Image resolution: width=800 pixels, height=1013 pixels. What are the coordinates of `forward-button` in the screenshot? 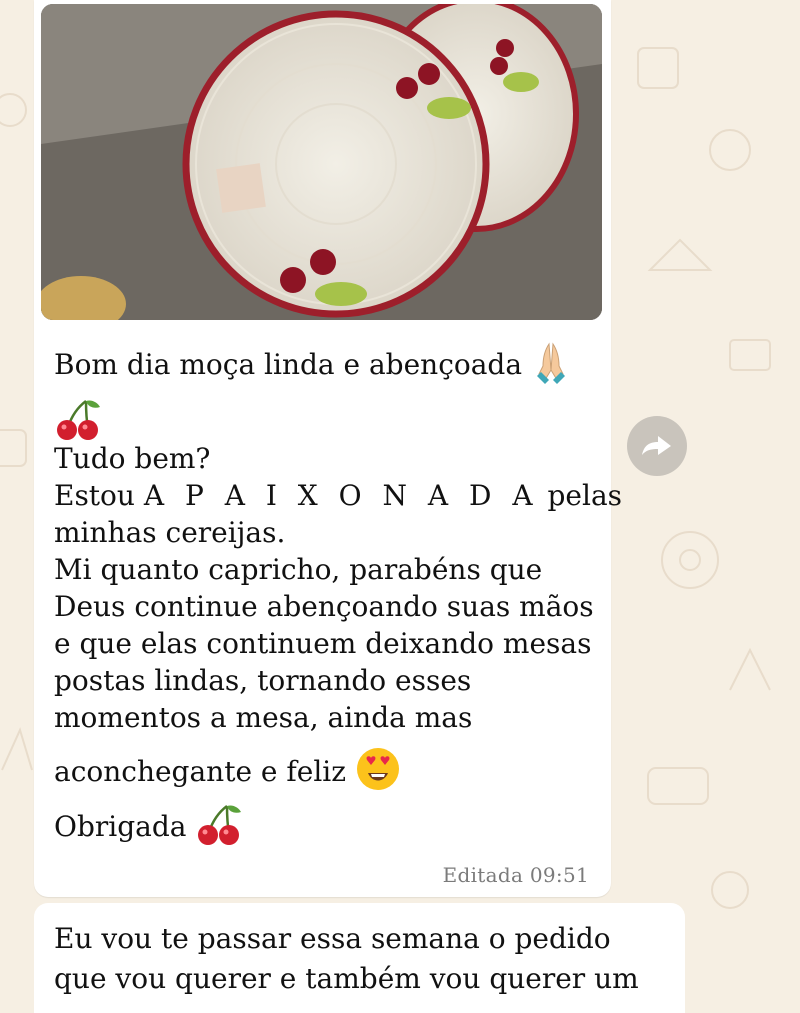 It's located at (657, 446).